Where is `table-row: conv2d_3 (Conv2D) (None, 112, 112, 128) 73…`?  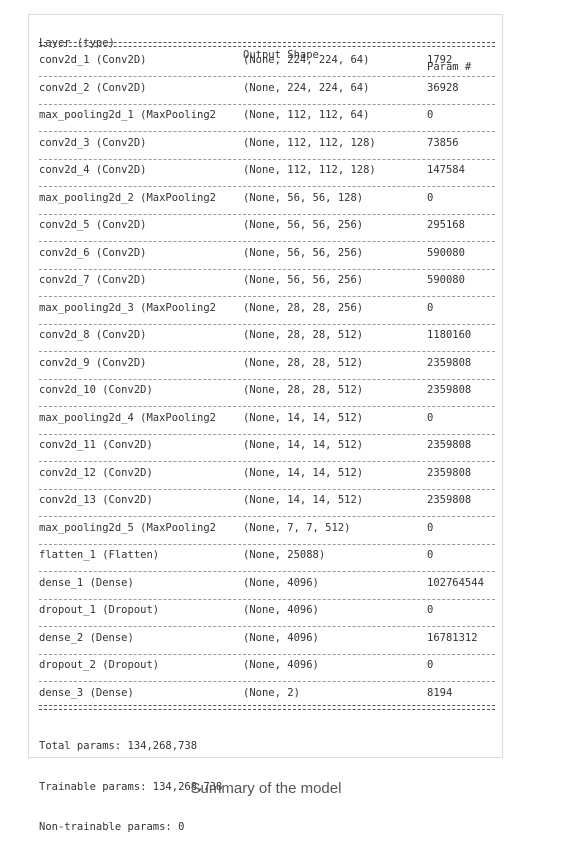
table-row: conv2d_3 (Conv2D) (None, 112, 112, 128) 73… is located at coordinates (268, 151).